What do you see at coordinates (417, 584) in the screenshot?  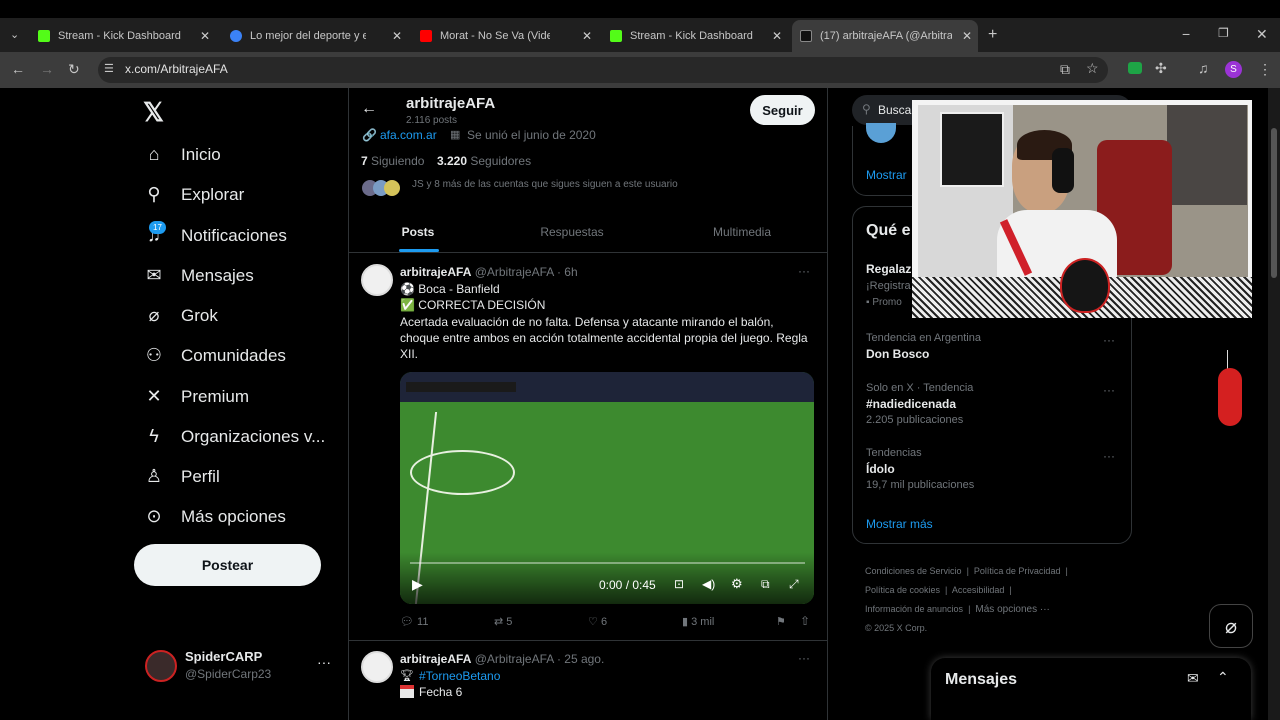 I see `play-icon: ▶` at bounding box center [417, 584].